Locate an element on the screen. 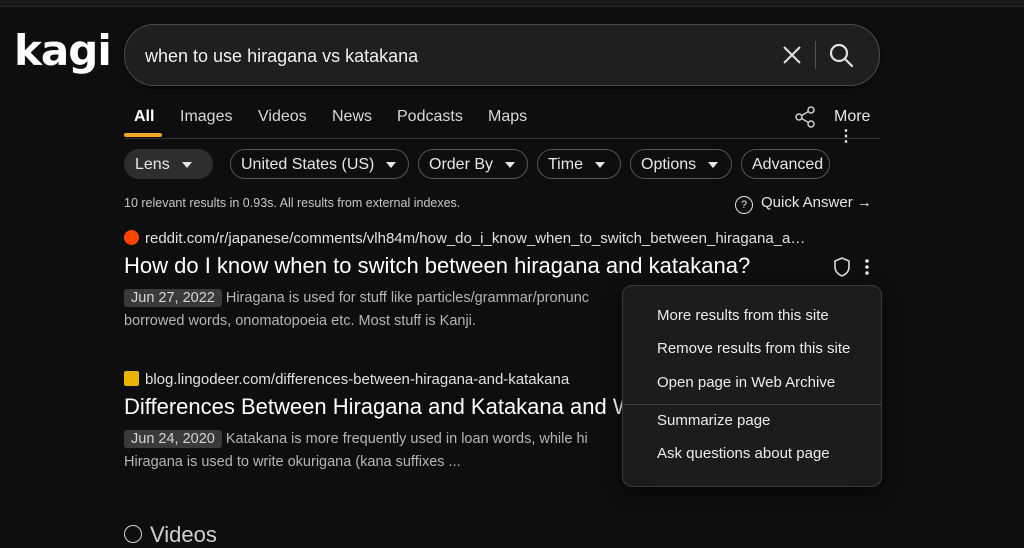 This screenshot has height=548, width=1024. active-tab-indicator is located at coordinates (143, 135).